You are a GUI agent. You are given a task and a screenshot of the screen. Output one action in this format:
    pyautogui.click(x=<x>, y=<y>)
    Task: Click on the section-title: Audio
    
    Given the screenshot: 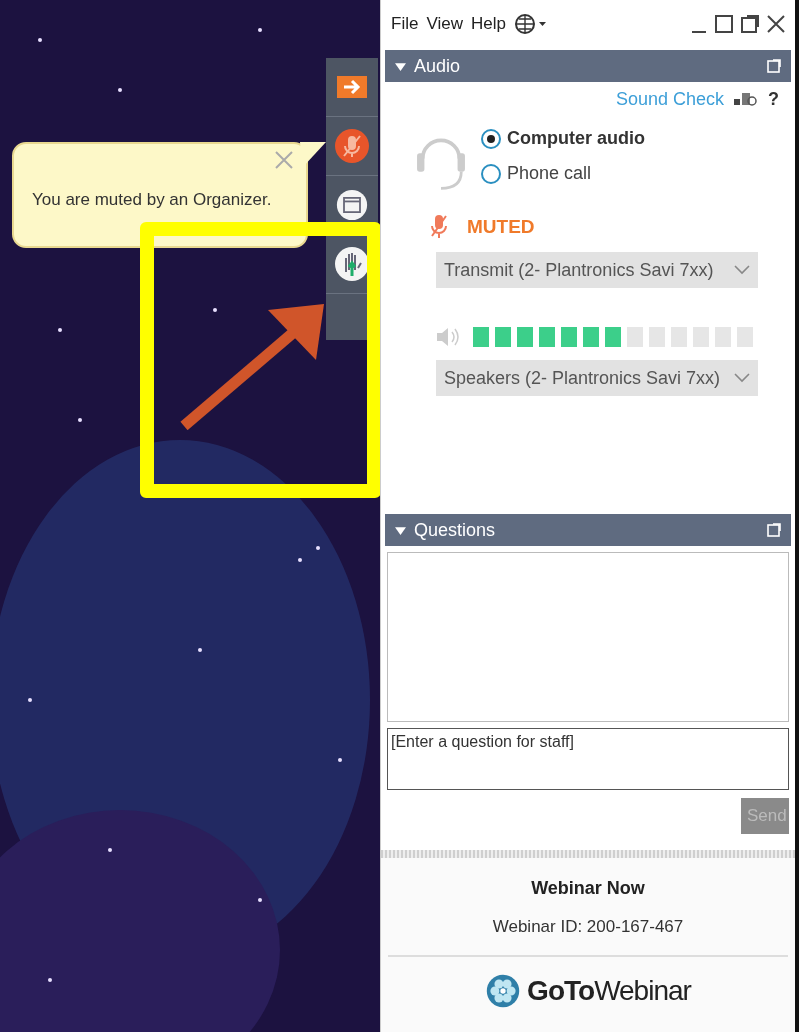 What is the action you would take?
    pyautogui.click(x=438, y=66)
    